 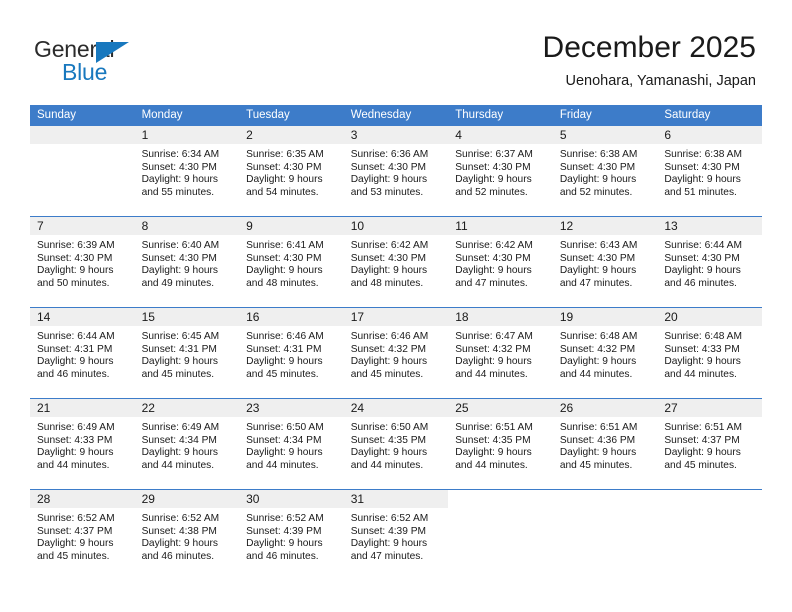 What do you see at coordinates (389, 154) in the screenshot?
I see `sun-info-line: Sunrise: 6:36 AM` at bounding box center [389, 154].